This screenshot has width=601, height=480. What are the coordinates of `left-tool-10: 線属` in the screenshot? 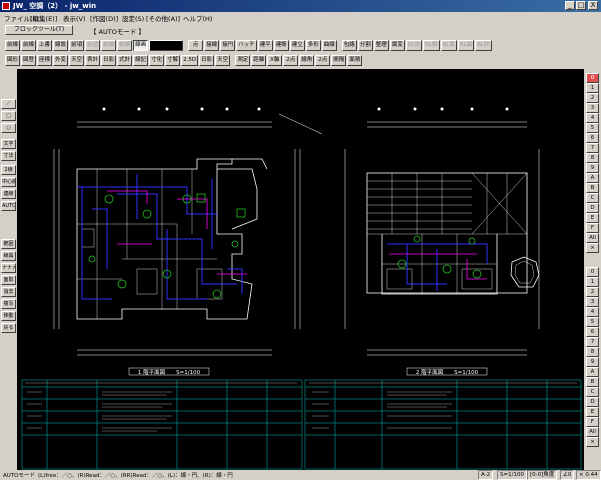 It's located at (8, 256).